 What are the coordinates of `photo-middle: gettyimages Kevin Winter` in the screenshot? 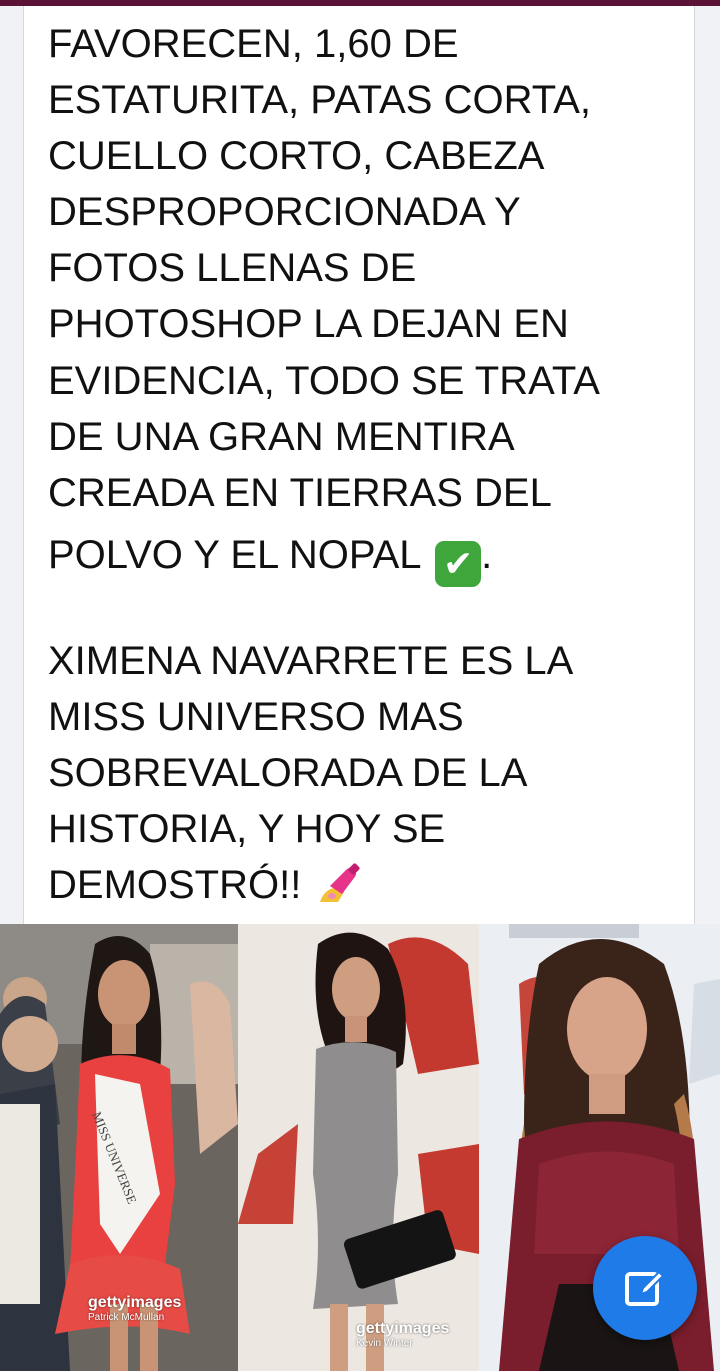 It's located at (358, 1147).